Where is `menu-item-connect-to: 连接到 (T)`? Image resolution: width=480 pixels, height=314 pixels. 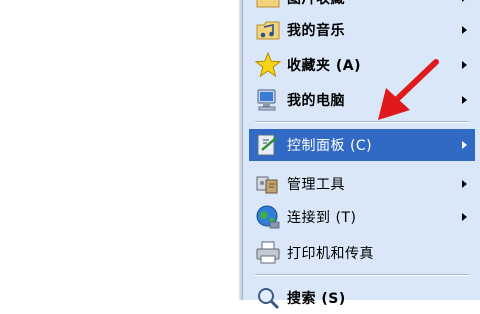
menu-item-connect-to: 连接到 (T) is located at coordinates (362, 217).